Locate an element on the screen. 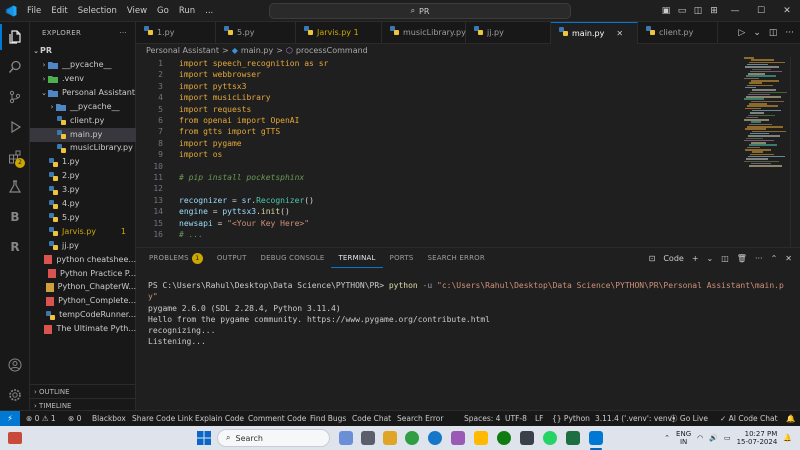 The width and height of the screenshot is (800, 450). chrome-icon is located at coordinates (412, 438).